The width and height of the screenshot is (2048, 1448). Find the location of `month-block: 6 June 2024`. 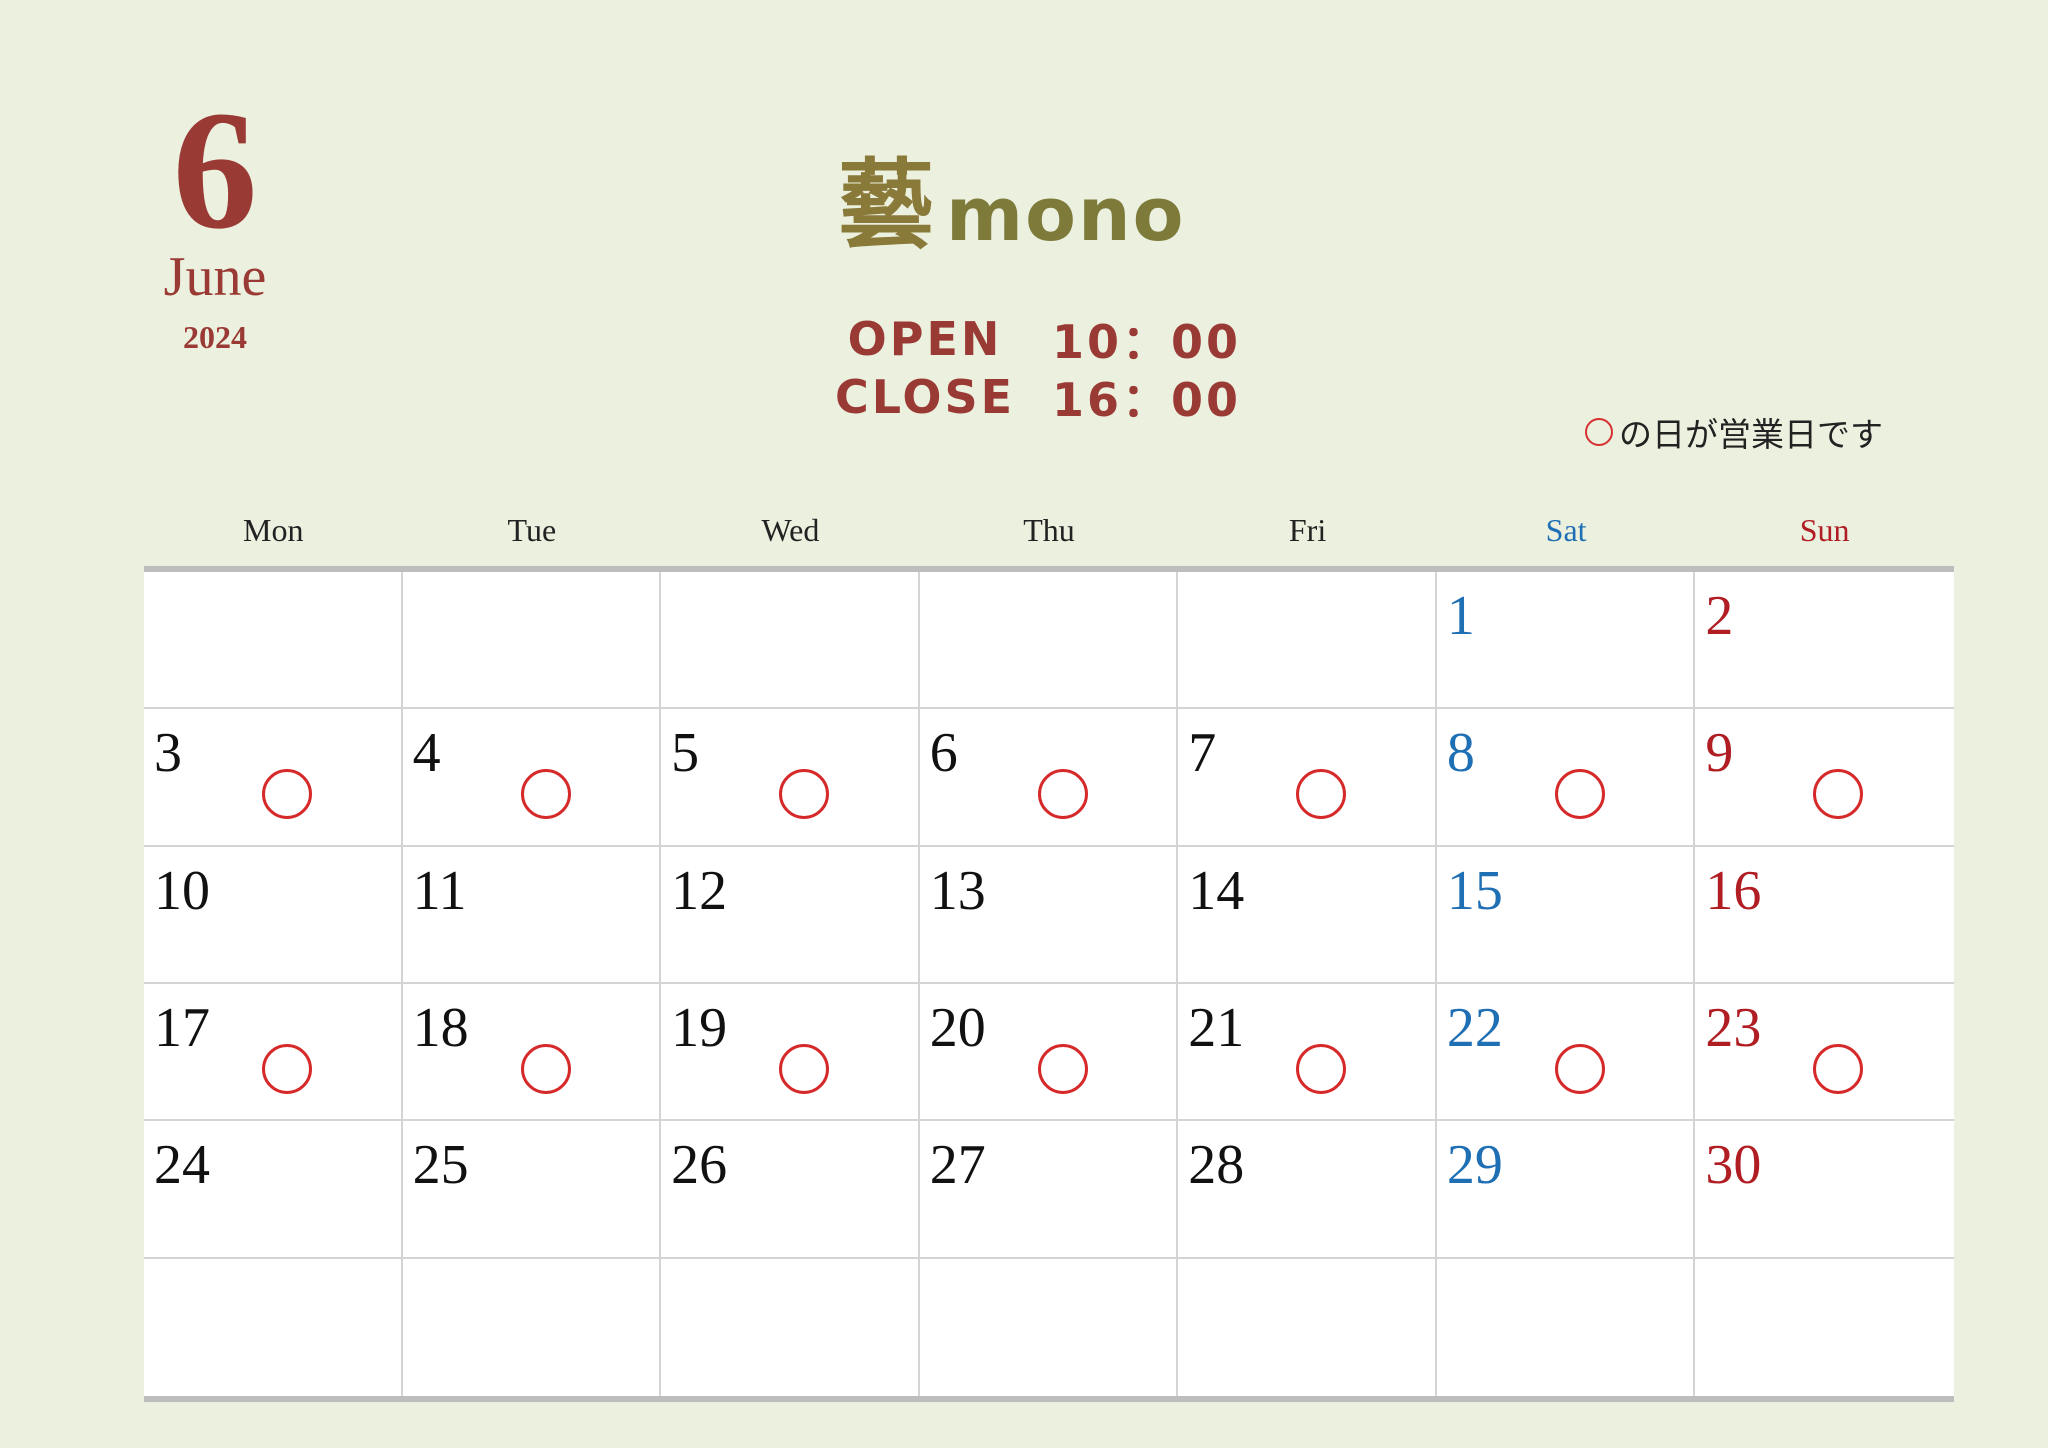

month-block: 6 June 2024 is located at coordinates (215, 216).